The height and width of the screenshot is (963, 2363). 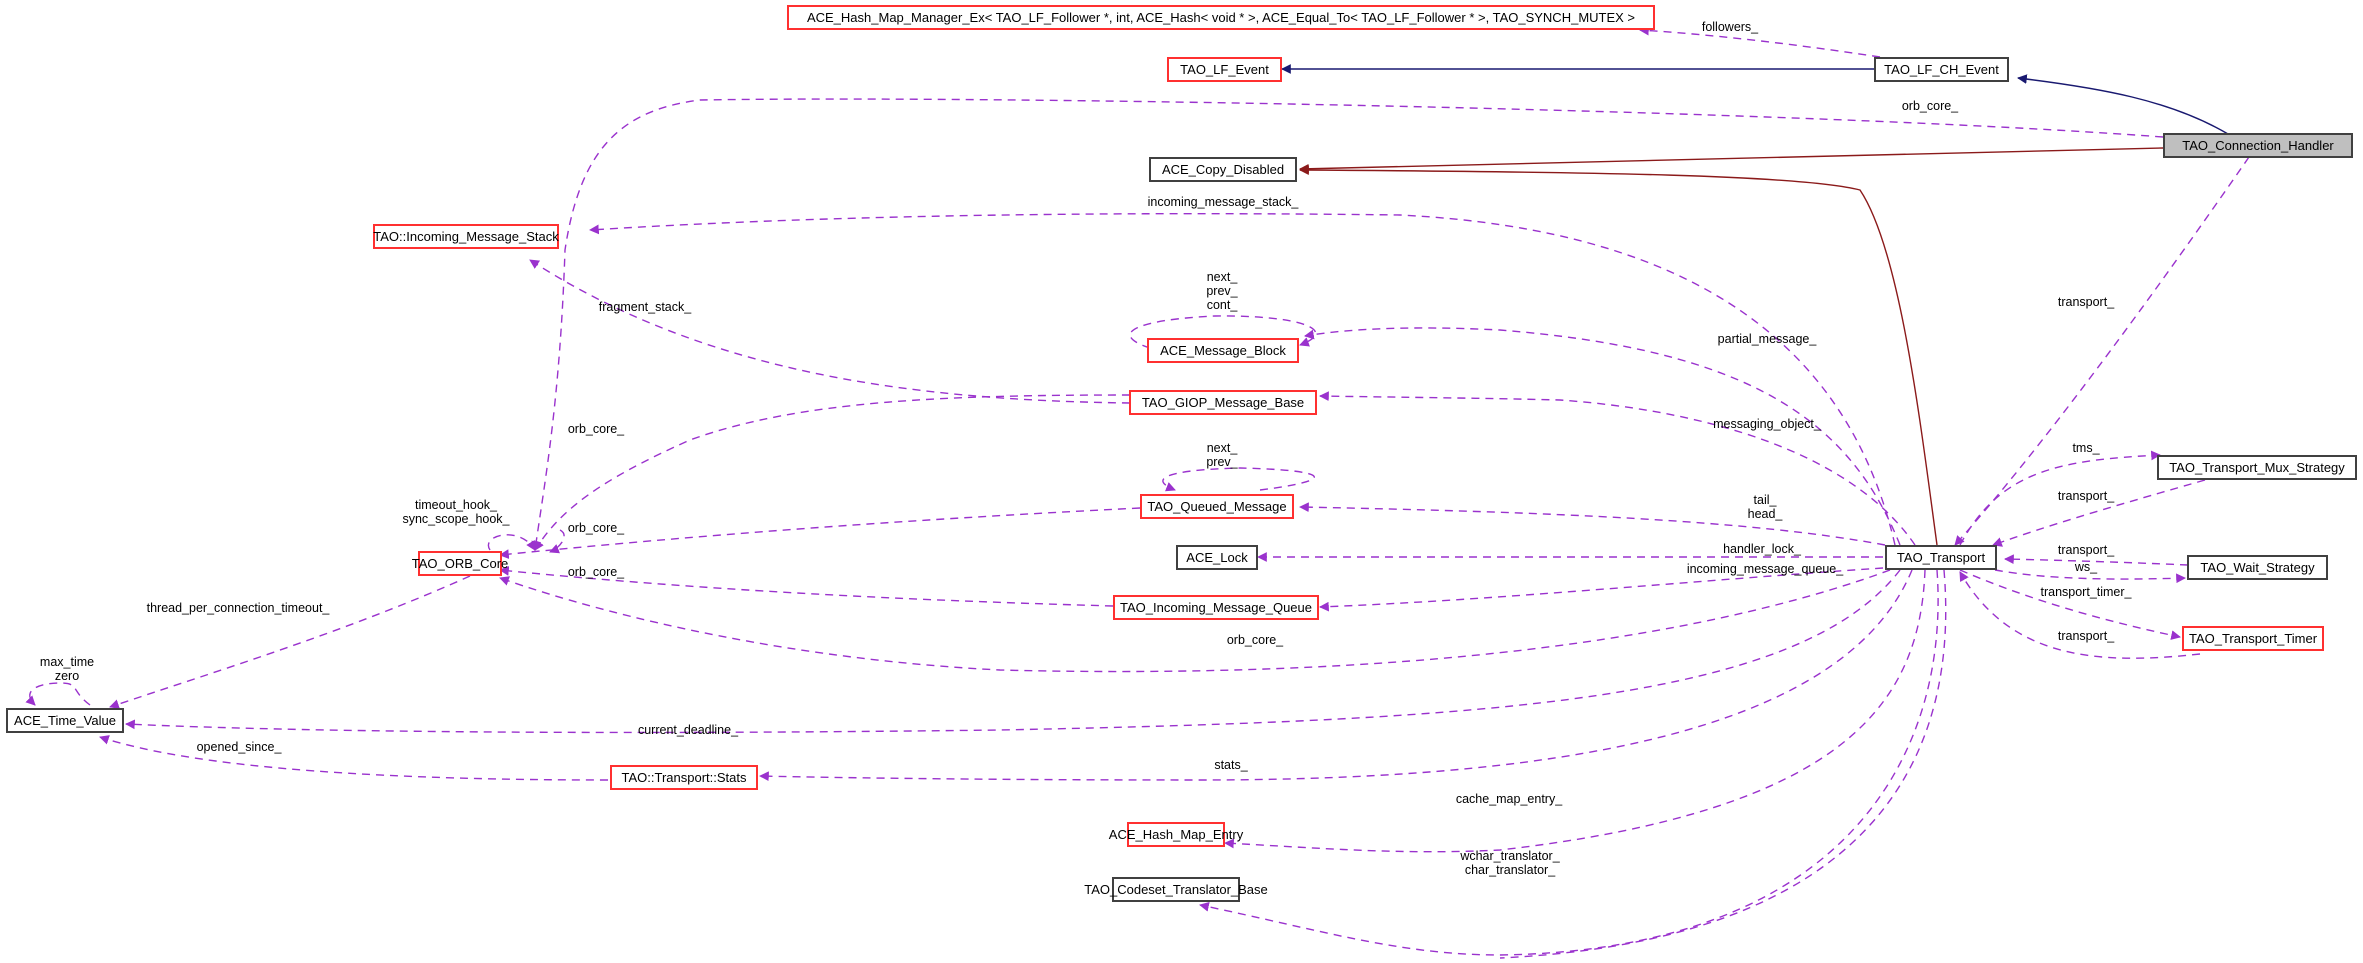 What do you see at coordinates (239, 747) in the screenshot?
I see `label-opened-since: opened_since_` at bounding box center [239, 747].